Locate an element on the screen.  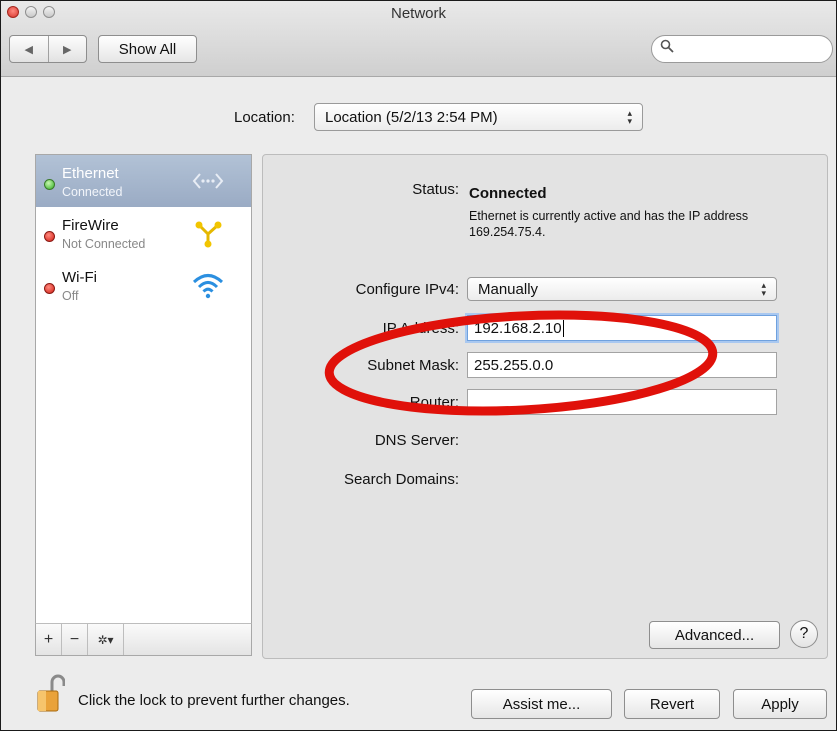
router-label: Router: is located at coordinates (434, 402).